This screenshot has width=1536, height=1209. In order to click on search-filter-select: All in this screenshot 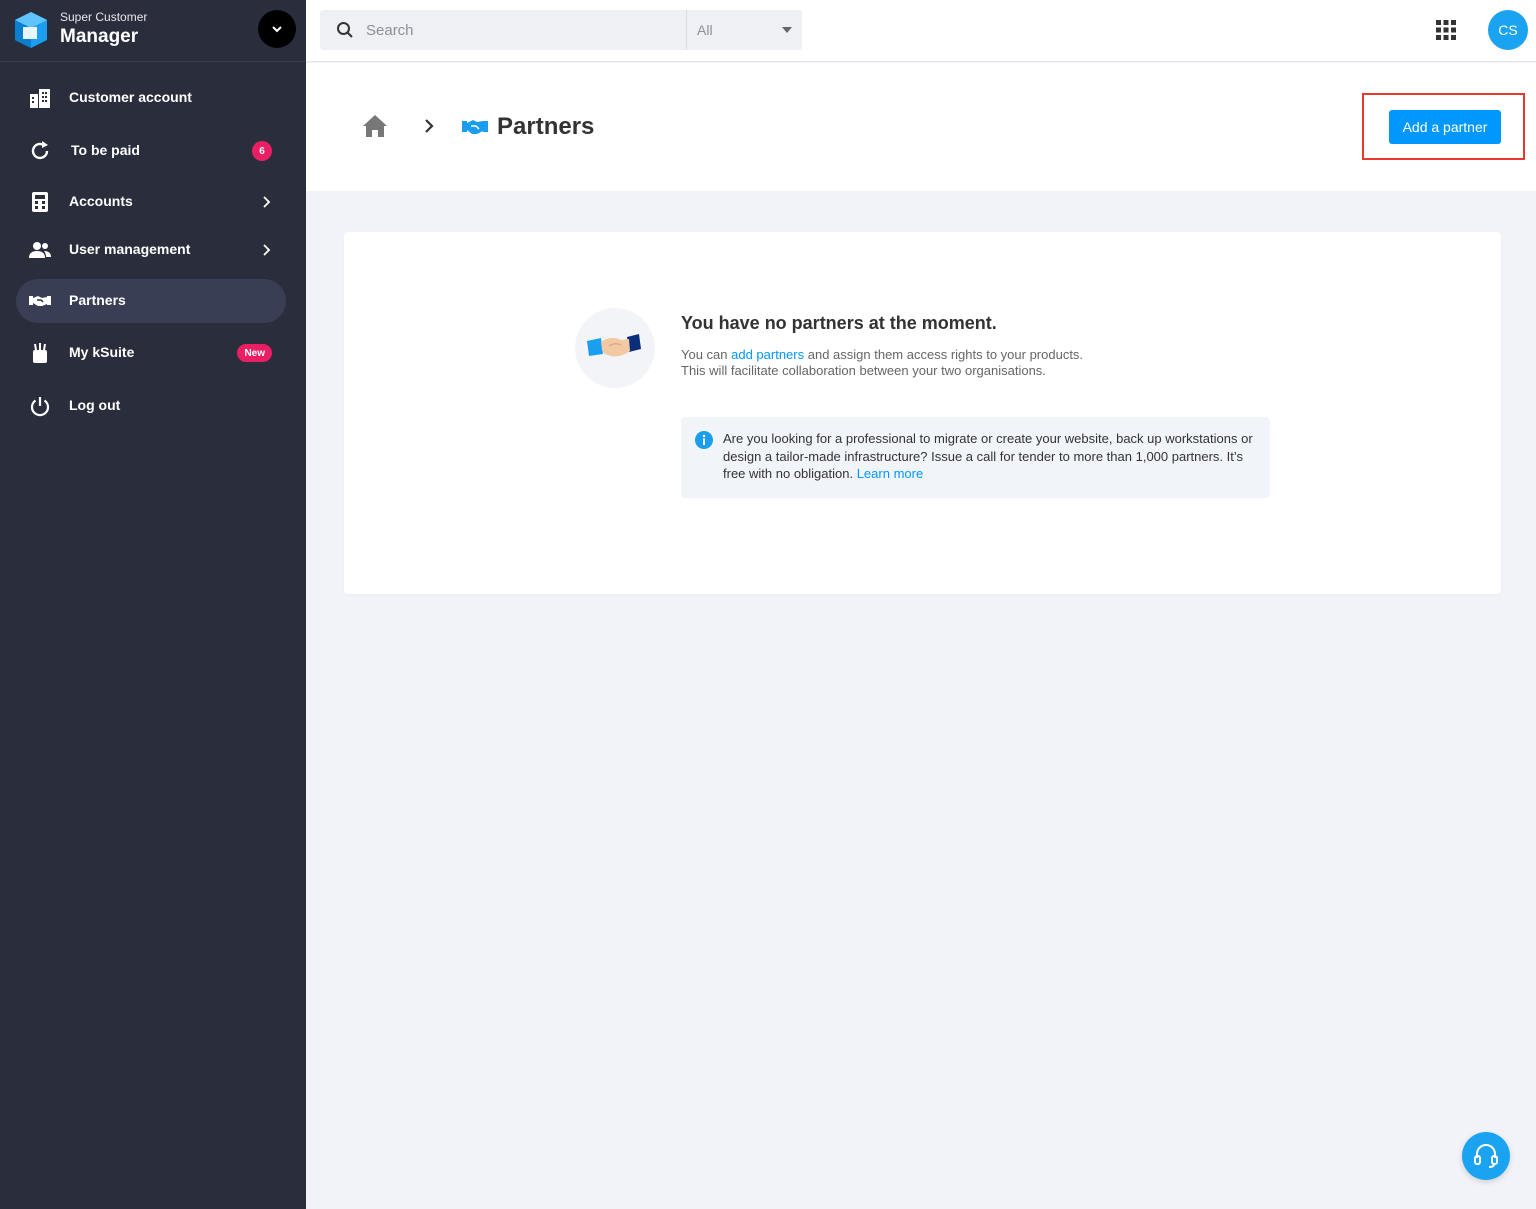, I will do `click(744, 30)`.